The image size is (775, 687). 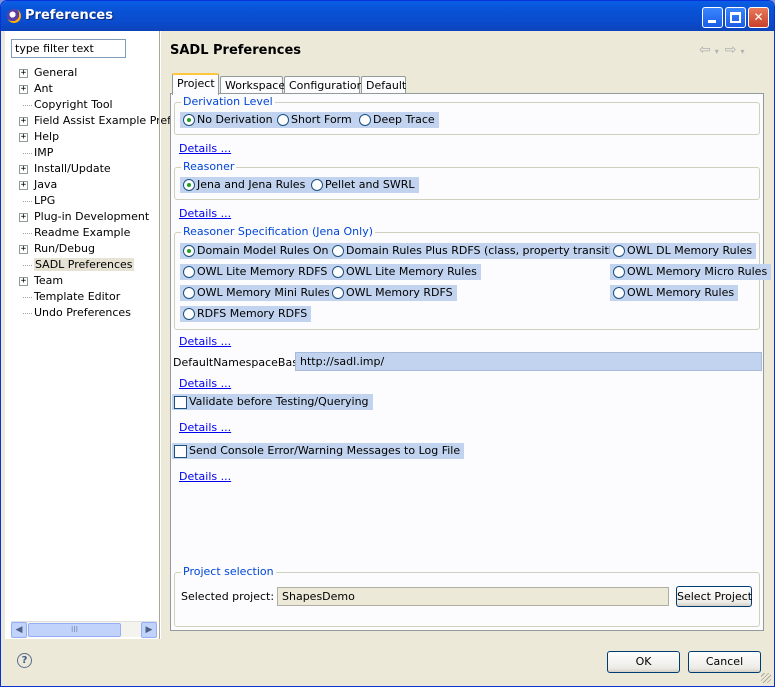 I want to click on radio-pellet: Pellet and SWRL, so click(x=363, y=185).